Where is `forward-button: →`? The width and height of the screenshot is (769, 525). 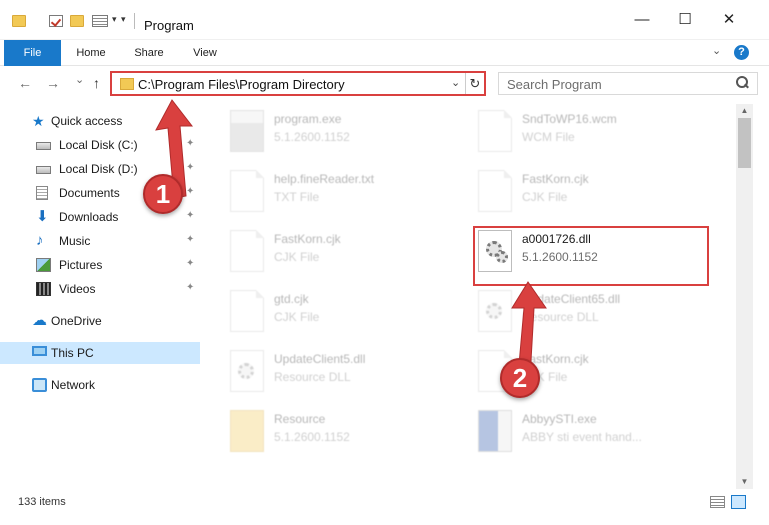 forward-button: → is located at coordinates (53, 83).